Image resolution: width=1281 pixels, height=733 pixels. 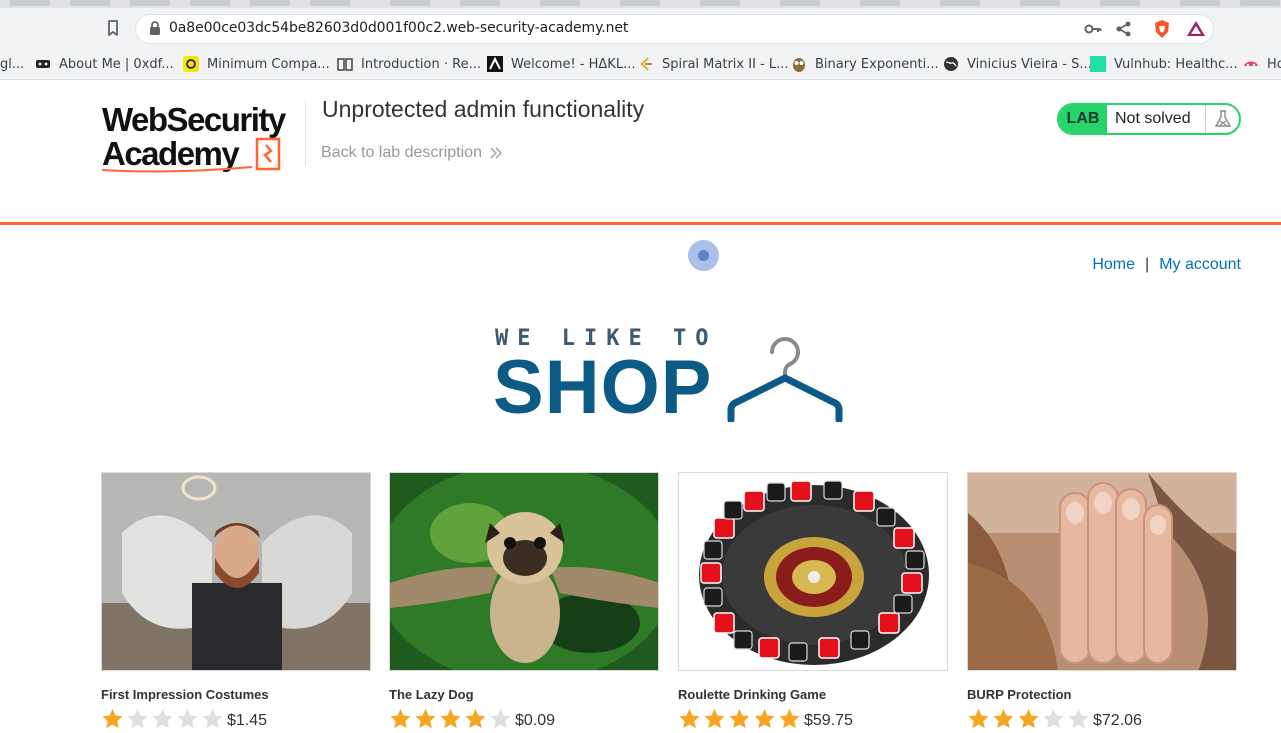 What do you see at coordinates (236, 694) in the screenshot?
I see `product-name: First Impression Costumes` at bounding box center [236, 694].